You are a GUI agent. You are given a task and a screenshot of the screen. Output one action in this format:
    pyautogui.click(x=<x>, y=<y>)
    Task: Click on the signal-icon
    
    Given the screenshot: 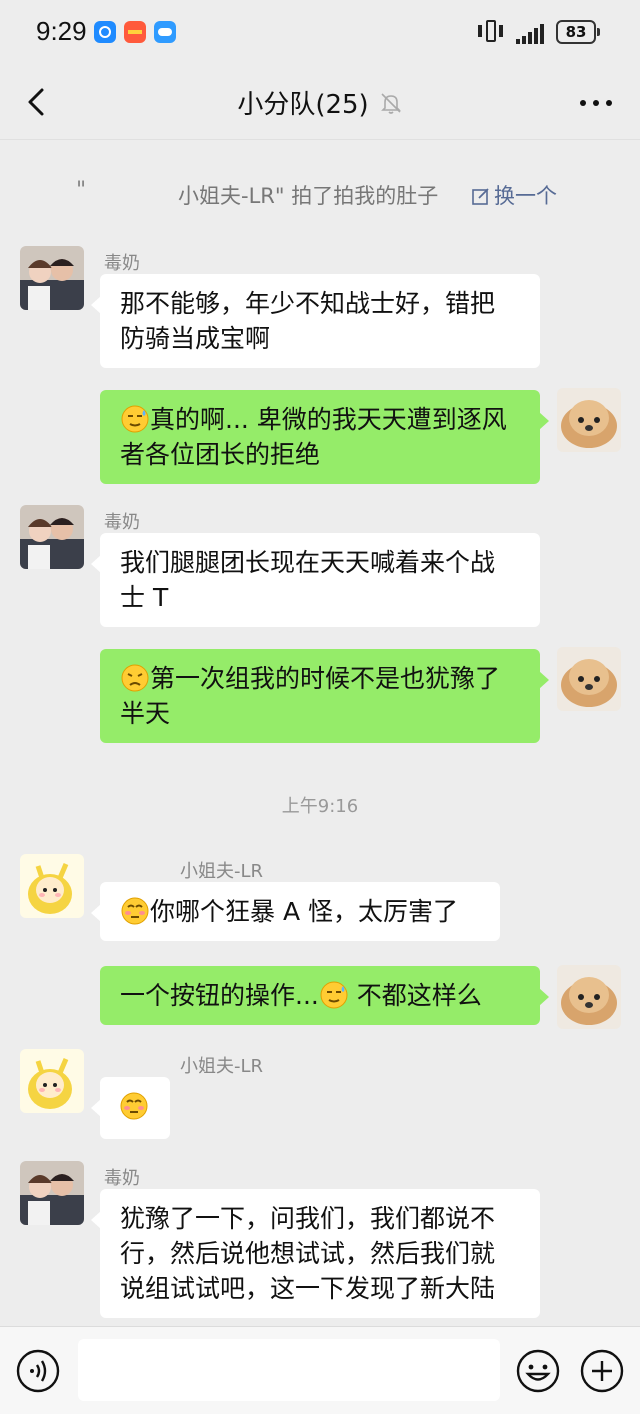 What is the action you would take?
    pyautogui.click(x=530, y=33)
    